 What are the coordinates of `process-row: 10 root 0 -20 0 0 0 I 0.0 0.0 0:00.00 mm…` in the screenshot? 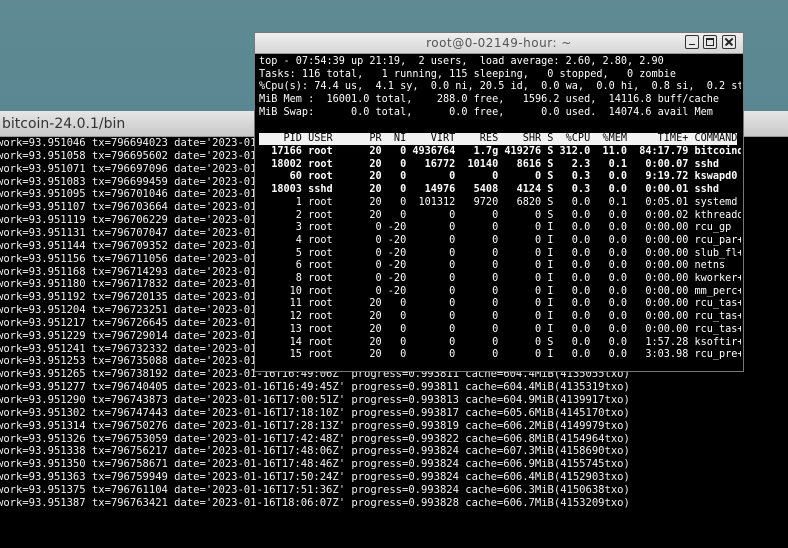 It's located at (500, 291).